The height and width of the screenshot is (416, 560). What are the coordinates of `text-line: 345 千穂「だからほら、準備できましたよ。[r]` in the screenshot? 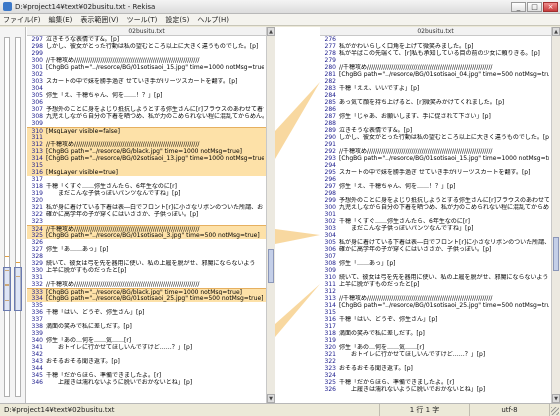 It's located at (146, 375).